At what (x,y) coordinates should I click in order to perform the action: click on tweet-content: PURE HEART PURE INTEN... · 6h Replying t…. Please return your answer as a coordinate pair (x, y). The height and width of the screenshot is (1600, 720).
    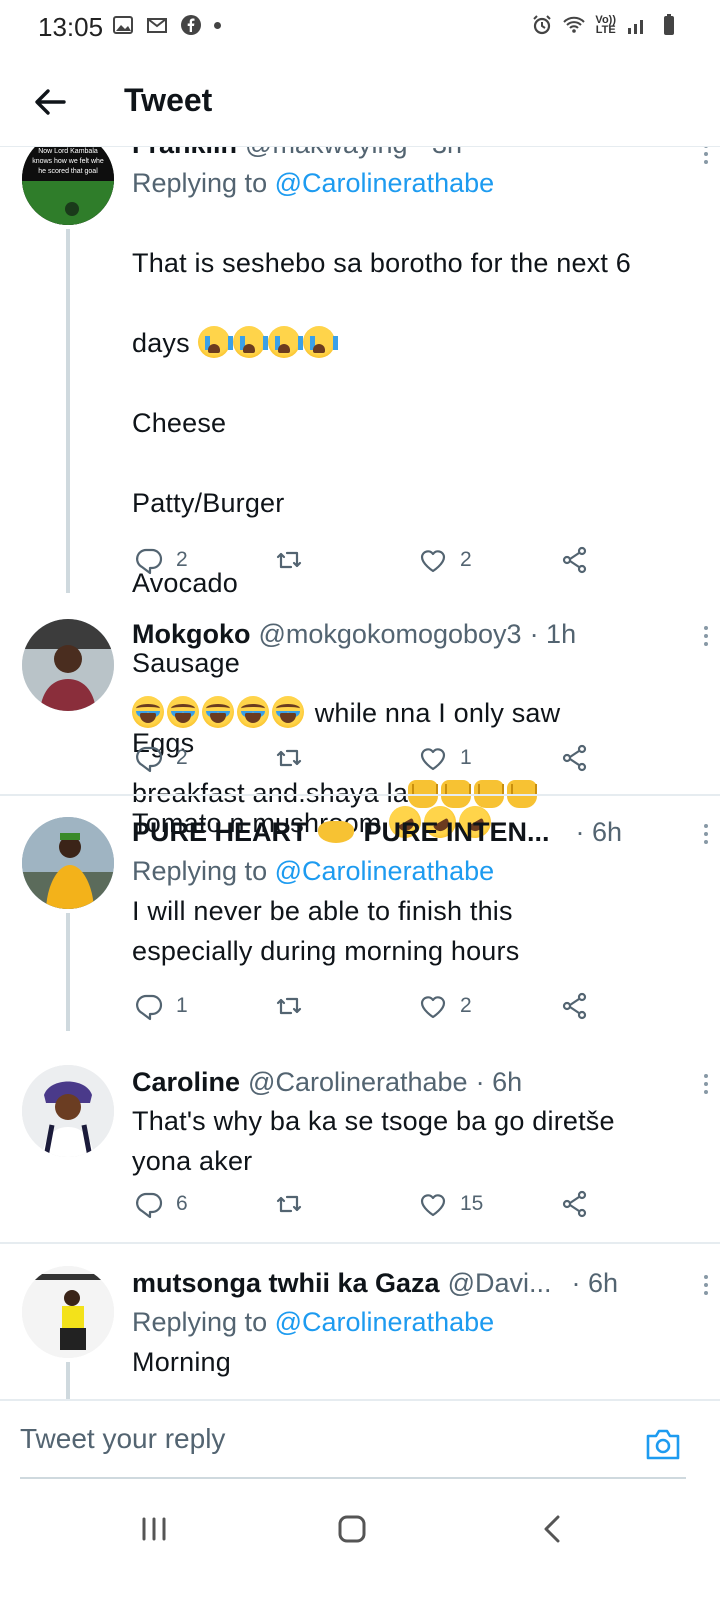
    Looking at the image, I should click on (414, 892).